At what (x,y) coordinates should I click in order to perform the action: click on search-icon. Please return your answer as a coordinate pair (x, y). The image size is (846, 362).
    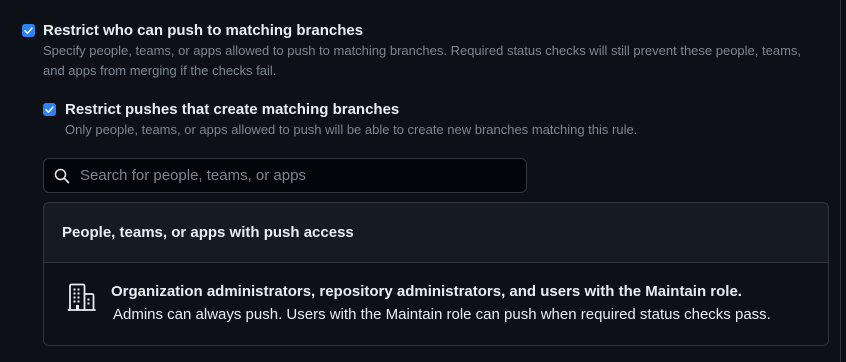
    Looking at the image, I should click on (62, 175).